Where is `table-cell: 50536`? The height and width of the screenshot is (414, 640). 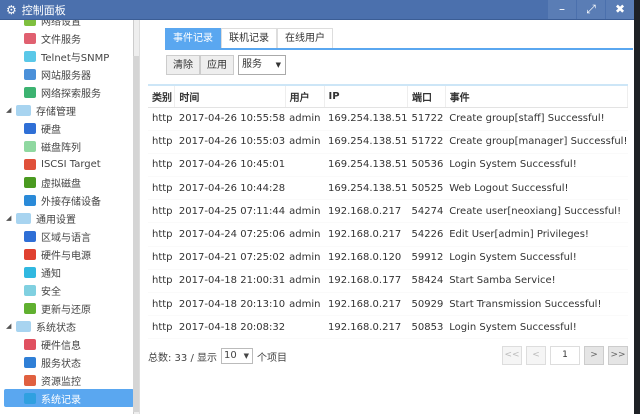 table-cell: 50536 is located at coordinates (426, 165).